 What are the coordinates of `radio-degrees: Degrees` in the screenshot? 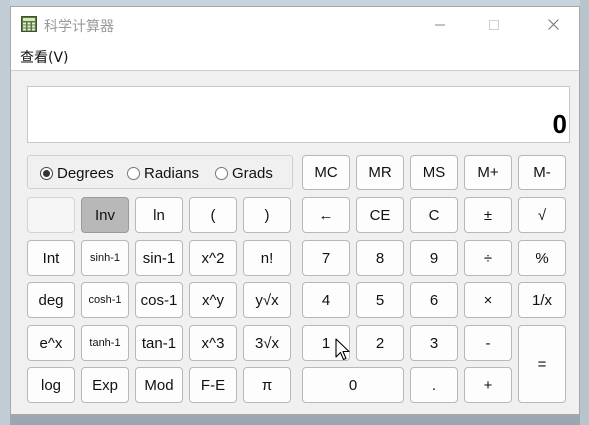 It's located at (77, 173).